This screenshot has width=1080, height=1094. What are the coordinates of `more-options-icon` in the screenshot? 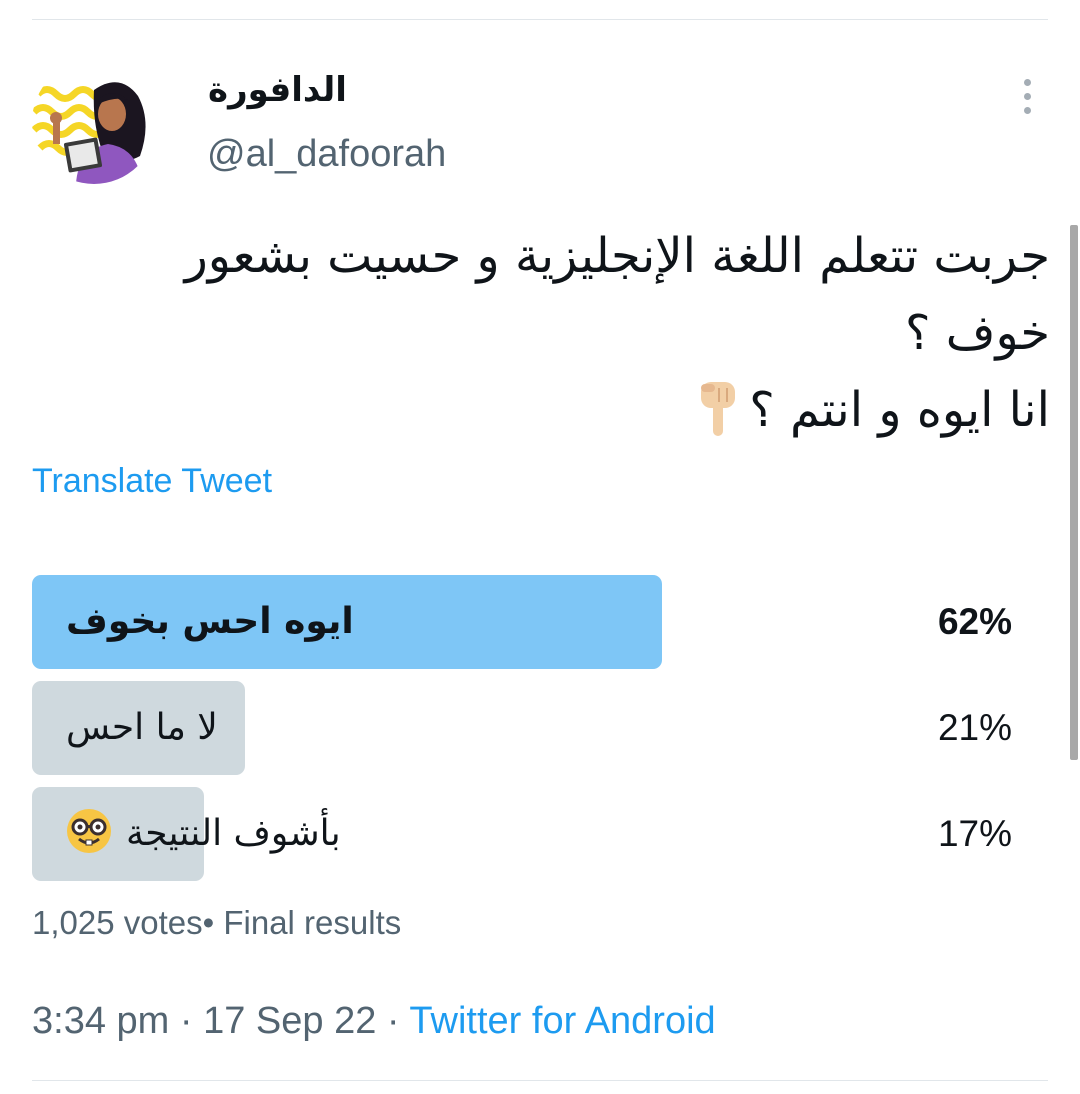 It's located at (1027, 96).